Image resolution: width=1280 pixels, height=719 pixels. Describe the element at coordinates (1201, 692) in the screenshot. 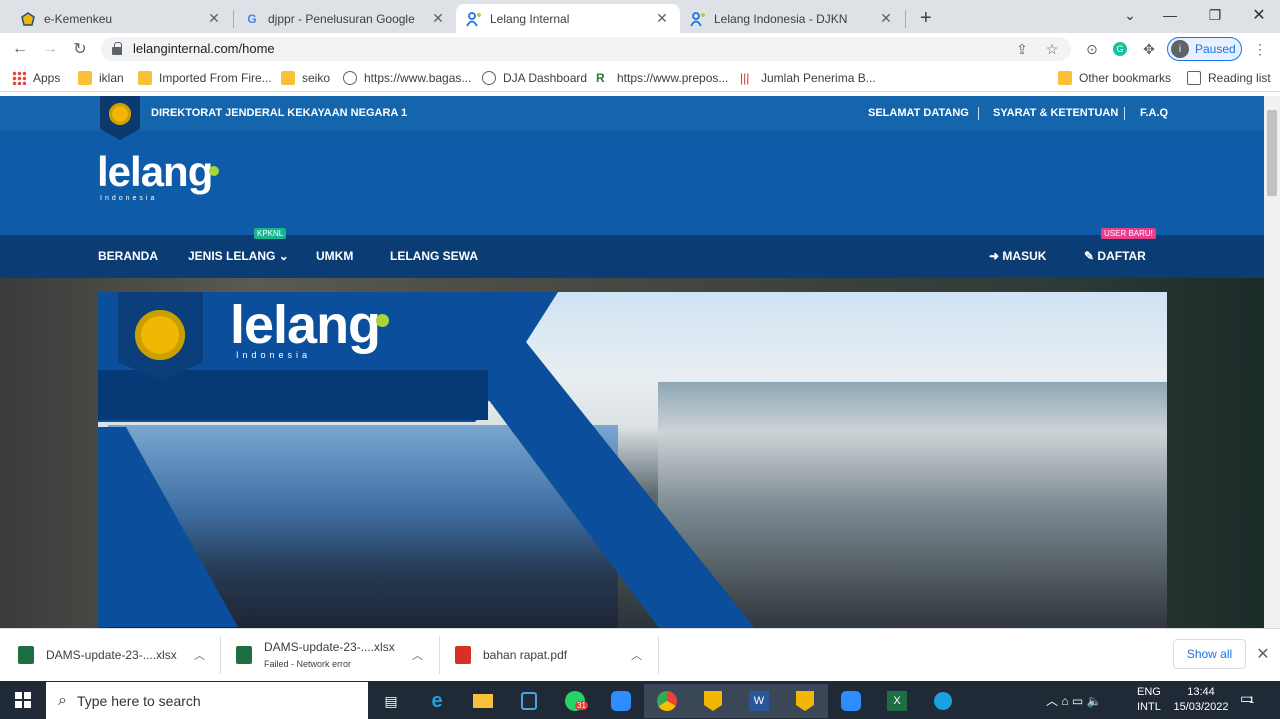

I see `clock-time: 13:44` at that location.